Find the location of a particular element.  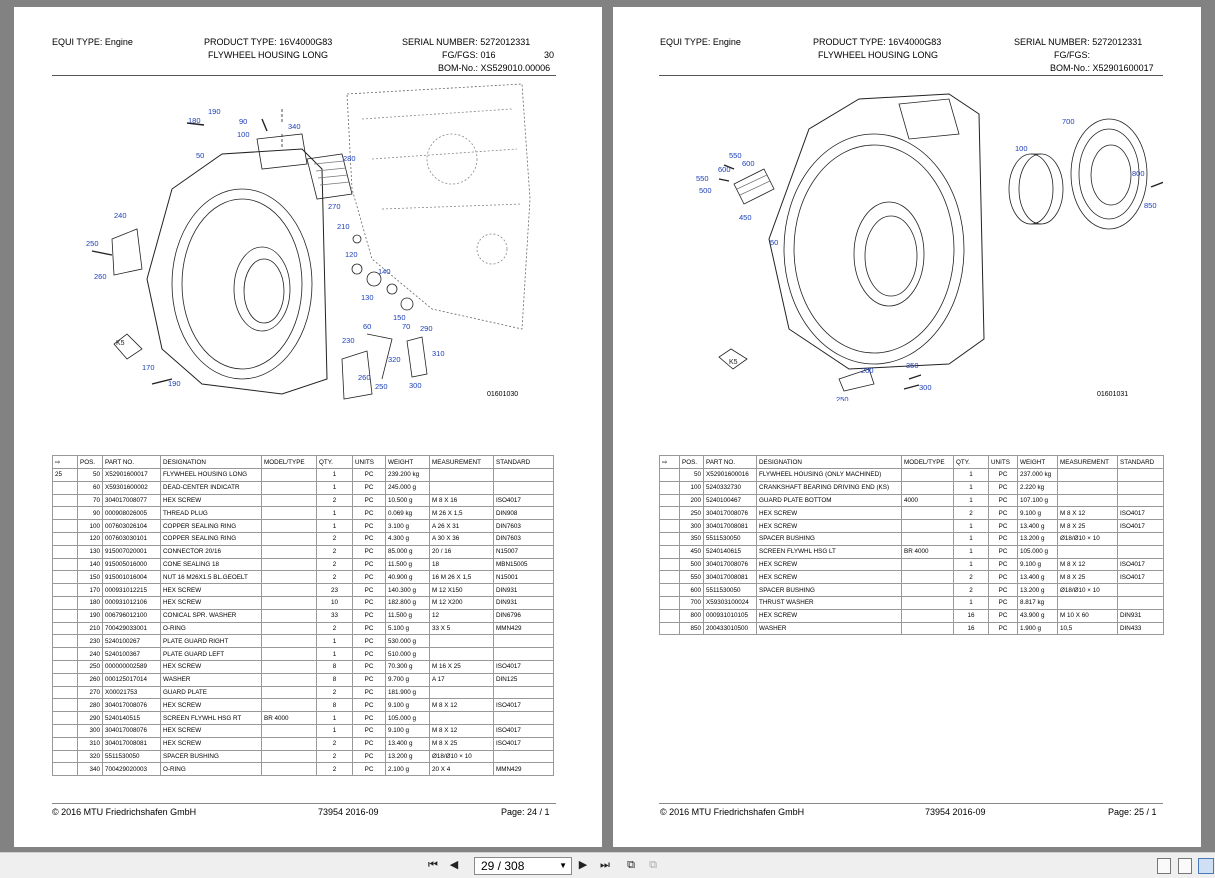

first-page-icon: ⏮ is located at coordinates (433, 865).